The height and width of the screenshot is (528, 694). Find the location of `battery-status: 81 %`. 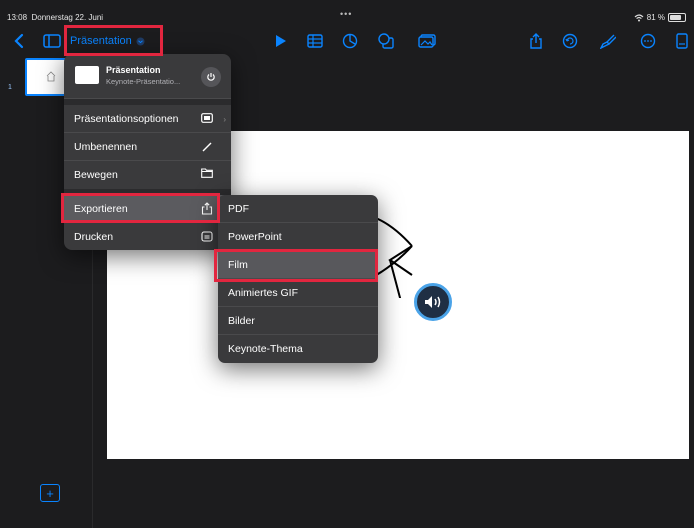

battery-status: 81 % is located at coordinates (660, 17).